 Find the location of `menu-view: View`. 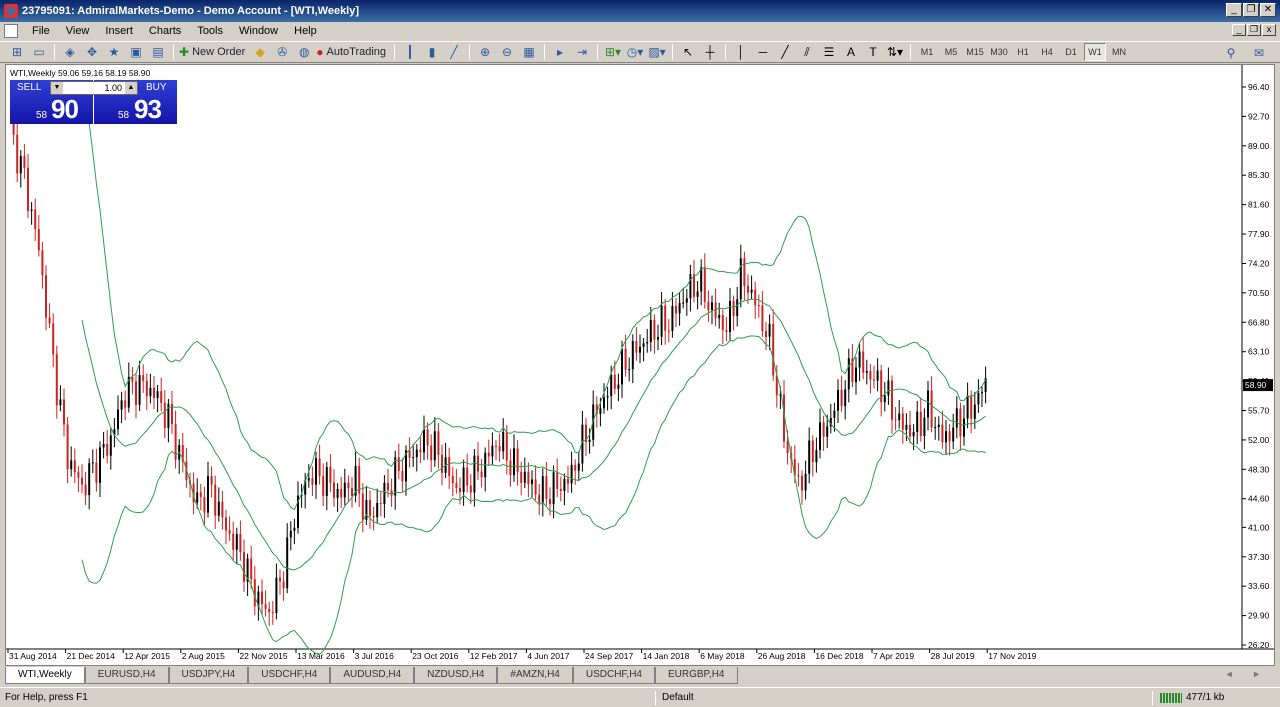

menu-view: View is located at coordinates (78, 31).